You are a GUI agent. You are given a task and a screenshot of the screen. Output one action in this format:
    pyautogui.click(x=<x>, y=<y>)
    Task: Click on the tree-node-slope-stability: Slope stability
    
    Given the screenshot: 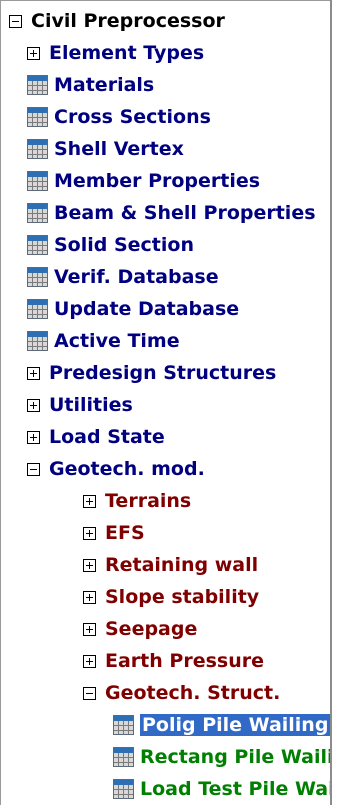 What is the action you would take?
    pyautogui.click(x=171, y=597)
    